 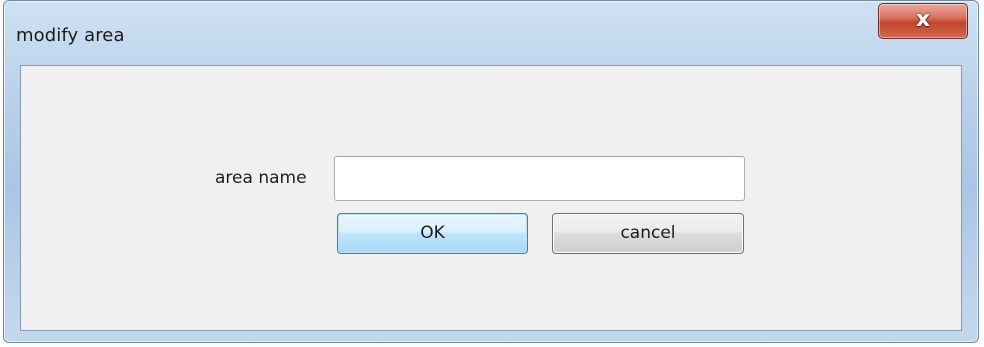 I want to click on area-name-label: area name, so click(x=261, y=178).